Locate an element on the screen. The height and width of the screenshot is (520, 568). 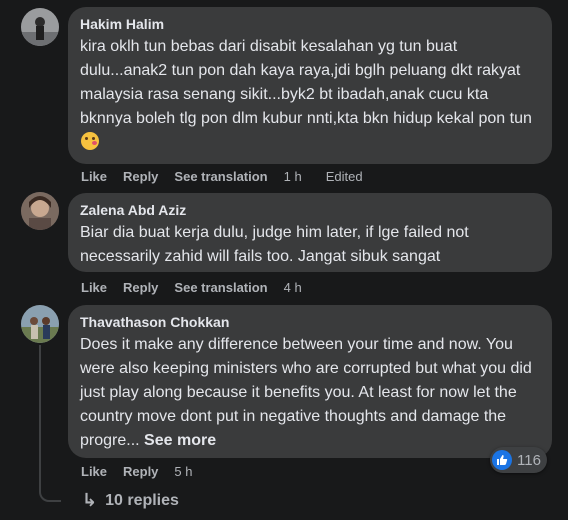
see-more-link: See more is located at coordinates (180, 440).